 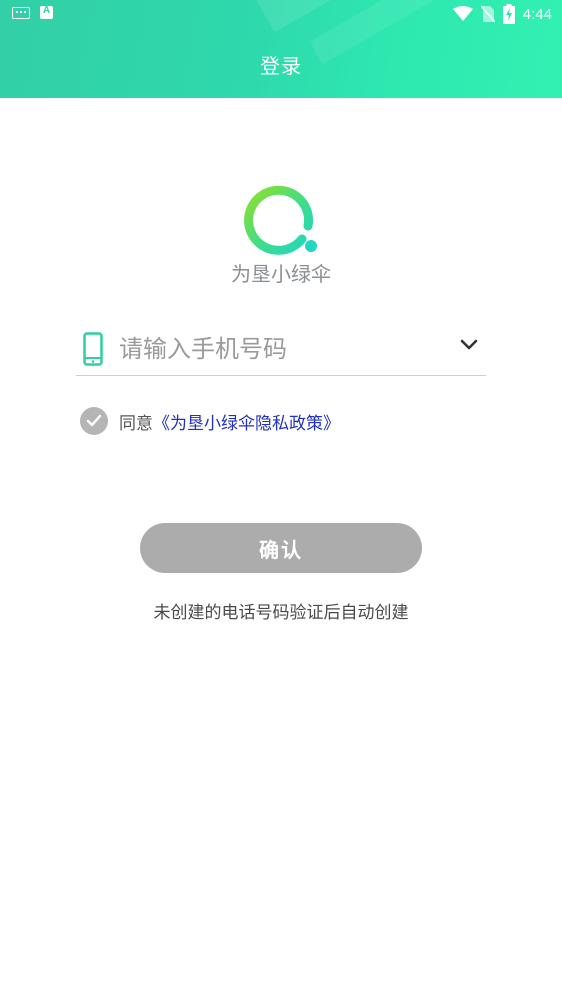 I want to click on no-sim-icon, so click(x=487, y=14).